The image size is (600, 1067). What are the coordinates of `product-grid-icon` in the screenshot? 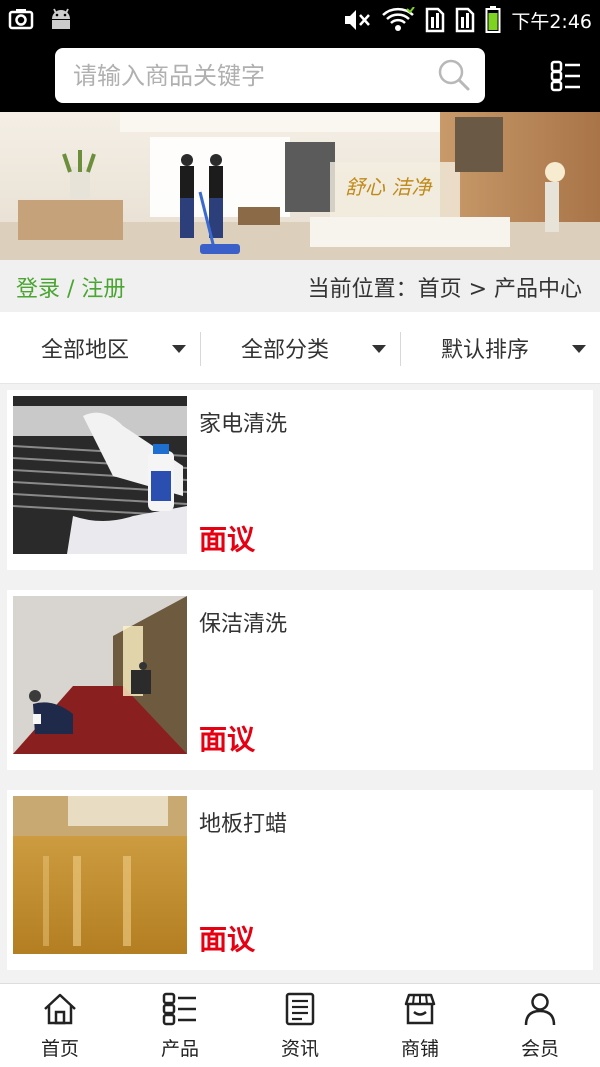 It's located at (179, 1009).